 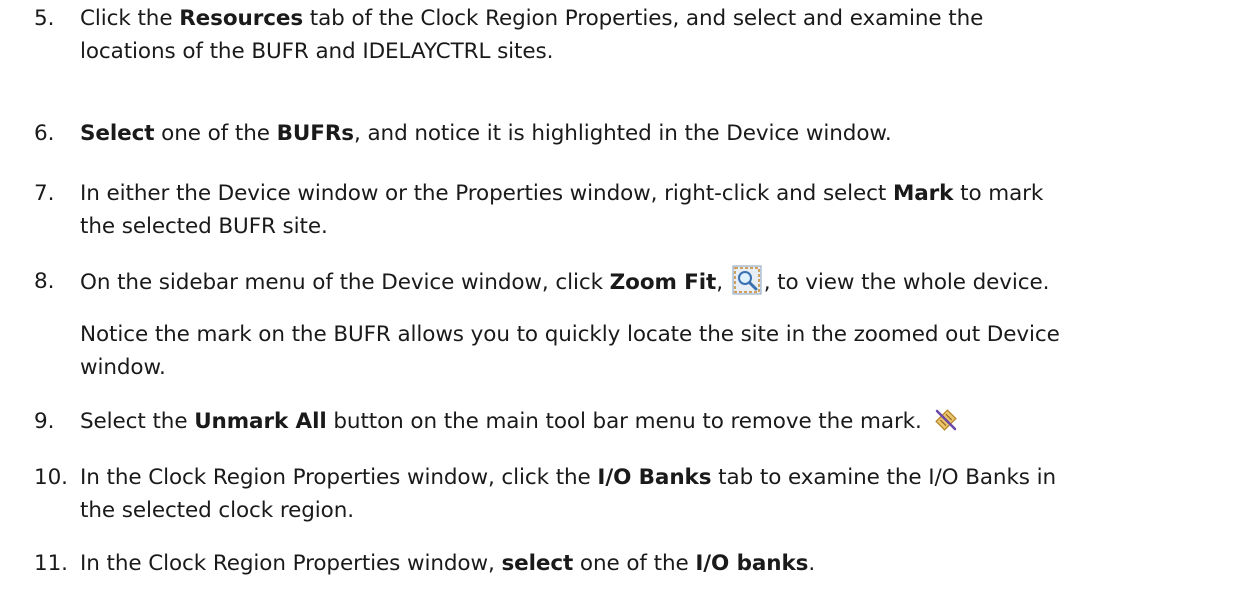 What do you see at coordinates (315, 133) in the screenshot?
I see `bold-term: BUFRs` at bounding box center [315, 133].